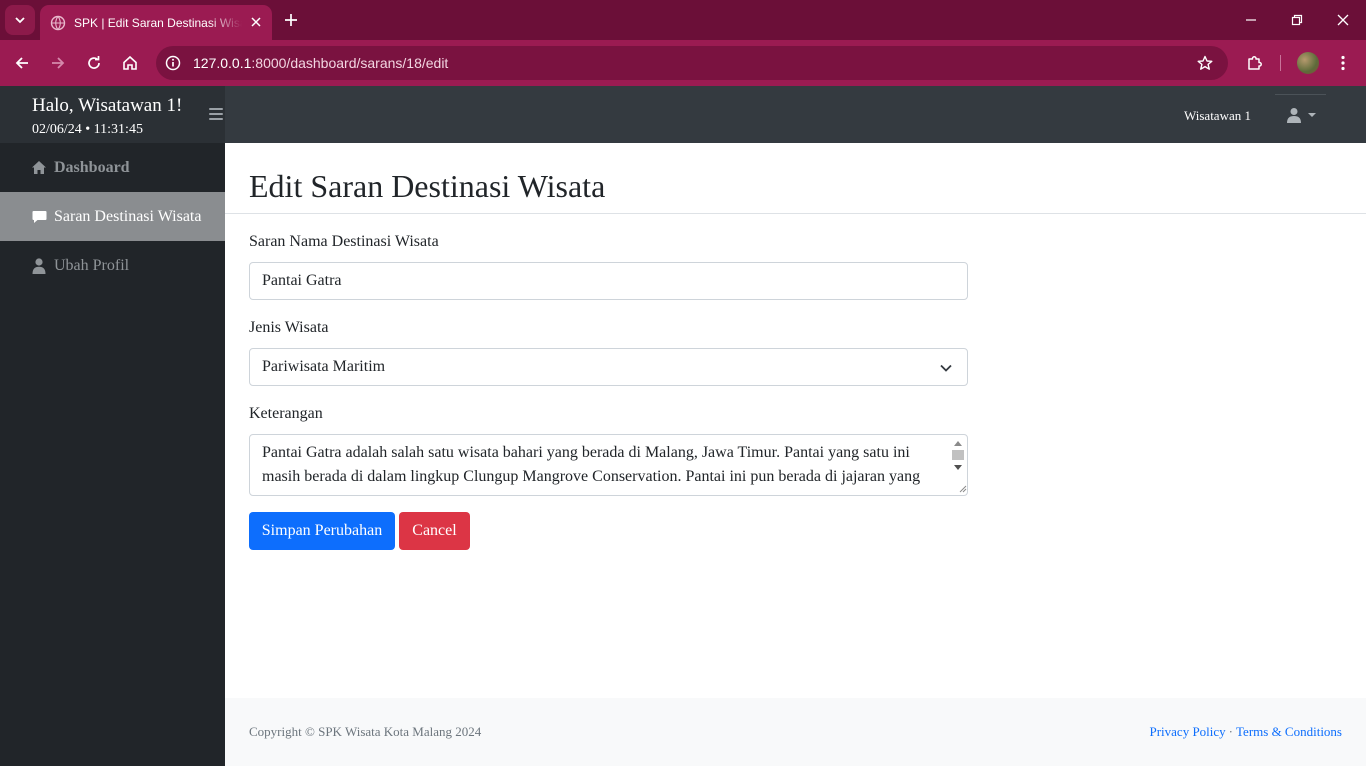 The height and width of the screenshot is (766, 1366). I want to click on privacy-policy-link: Privacy Policy, so click(1187, 731).